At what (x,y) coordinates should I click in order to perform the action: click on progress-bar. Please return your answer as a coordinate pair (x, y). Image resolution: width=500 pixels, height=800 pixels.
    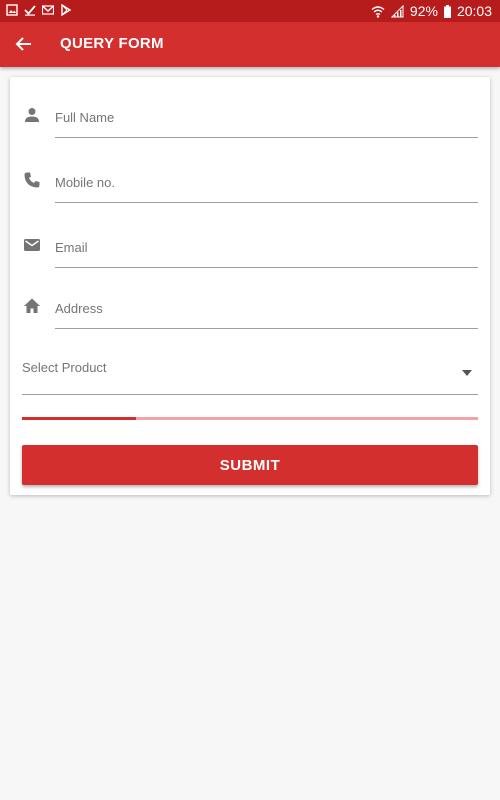
    Looking at the image, I should click on (250, 418).